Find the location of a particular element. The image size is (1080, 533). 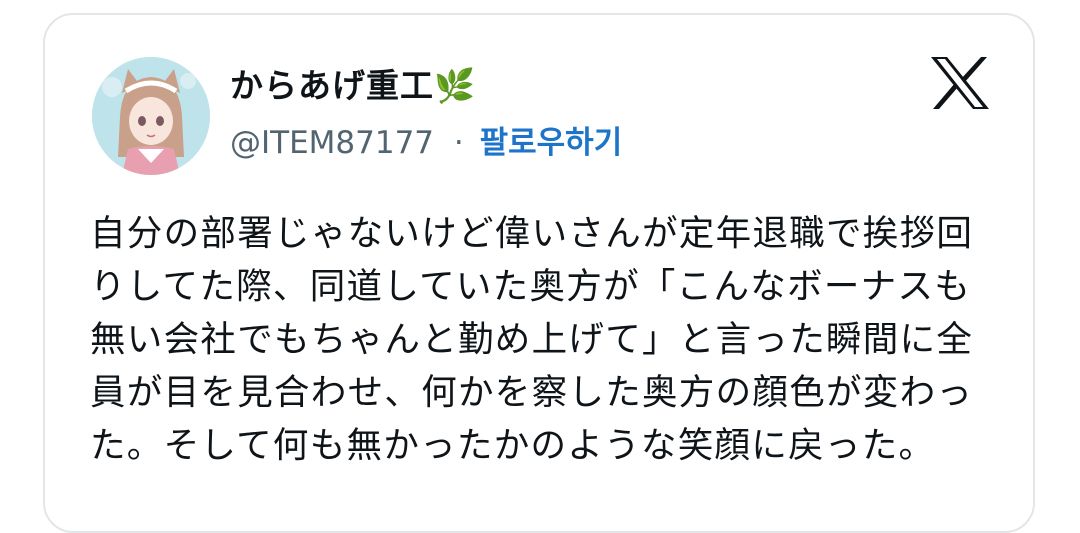

x-logo-icon is located at coordinates (960, 83).